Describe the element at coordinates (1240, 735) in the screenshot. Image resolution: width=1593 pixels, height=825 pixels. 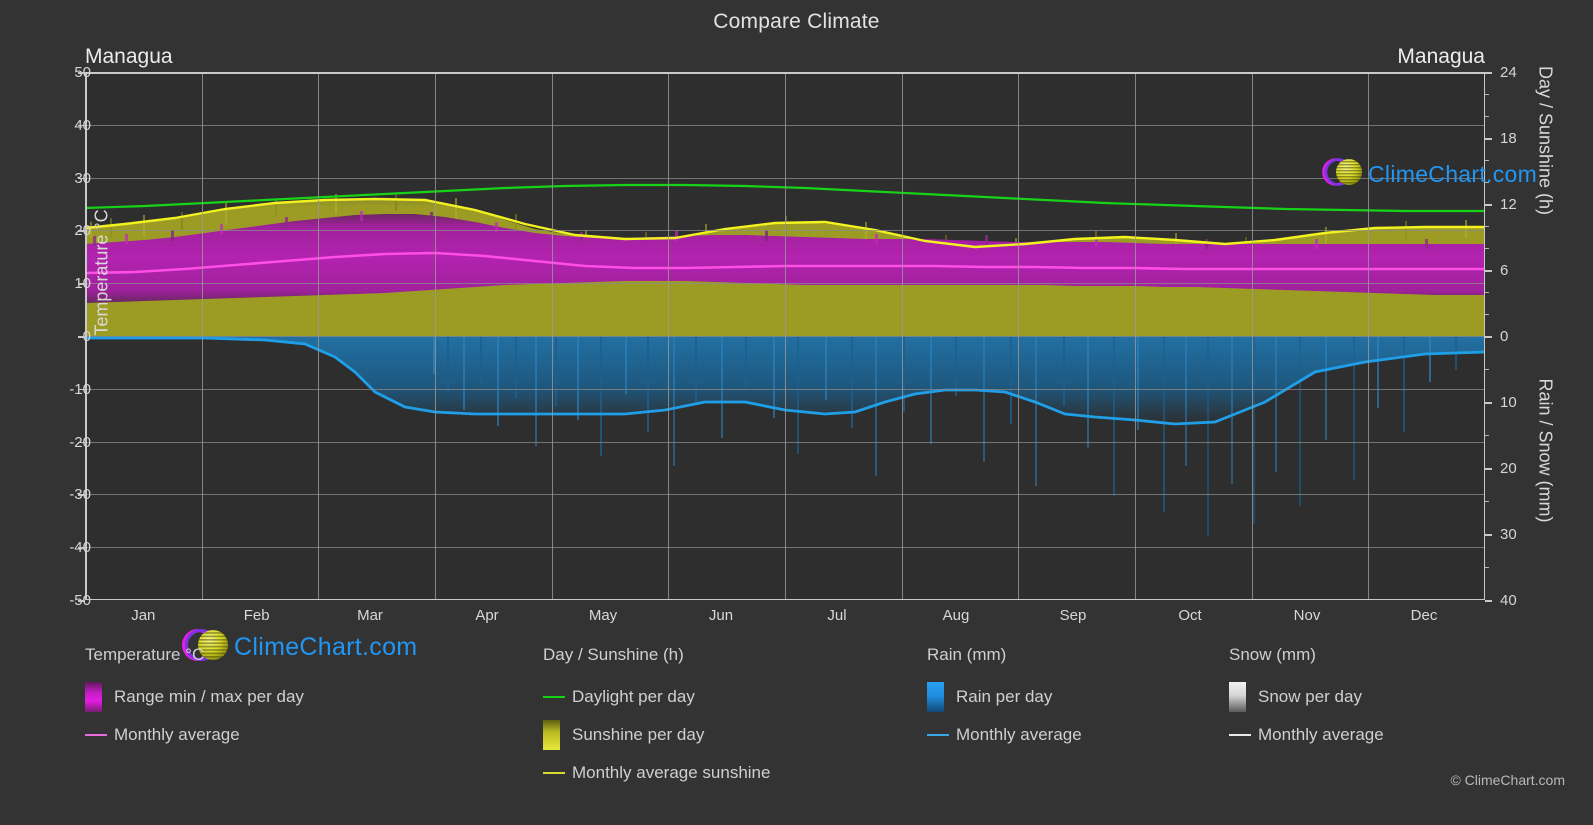
I see `snow-average-line-swatch` at that location.